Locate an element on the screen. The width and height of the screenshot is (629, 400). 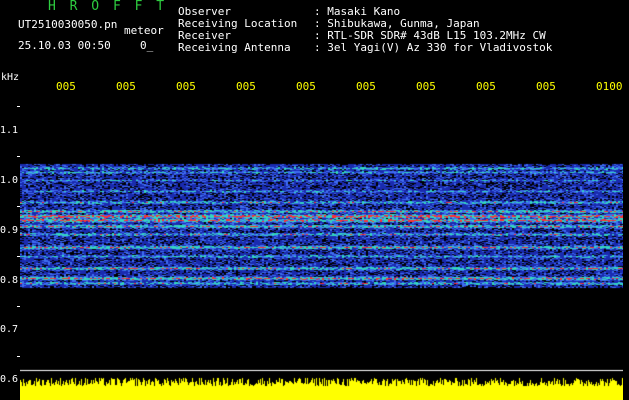
y-tick-label: 1.1 is located at coordinates (9, 130).